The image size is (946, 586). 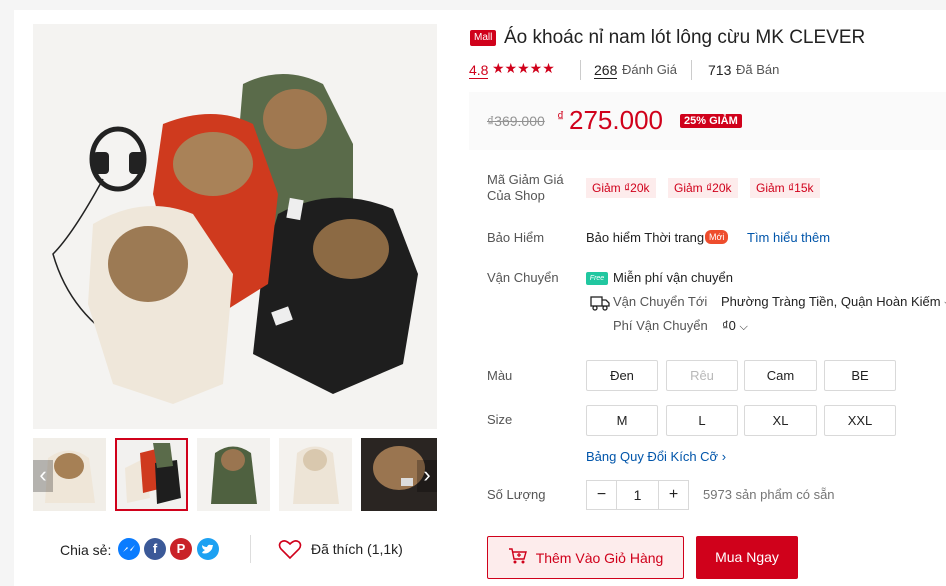 I want to click on ship-fee-label: Phí Vận Chuyển, so click(x=660, y=325).